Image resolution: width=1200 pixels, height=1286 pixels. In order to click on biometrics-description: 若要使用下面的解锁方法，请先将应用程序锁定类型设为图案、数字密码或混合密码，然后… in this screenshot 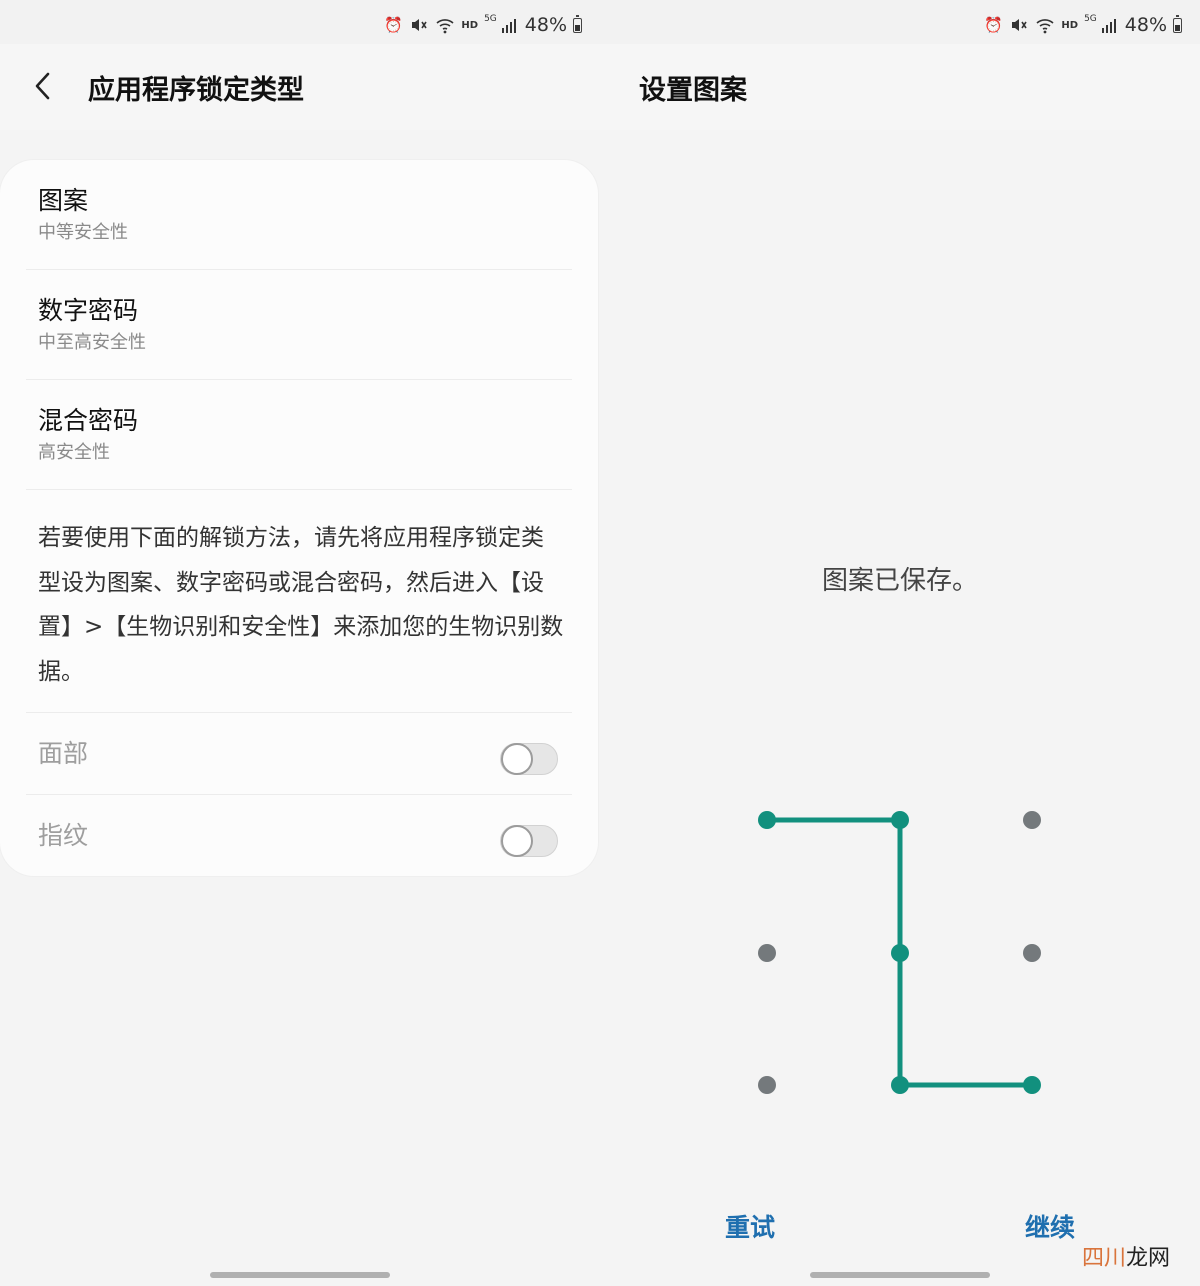, I will do `click(301, 605)`.